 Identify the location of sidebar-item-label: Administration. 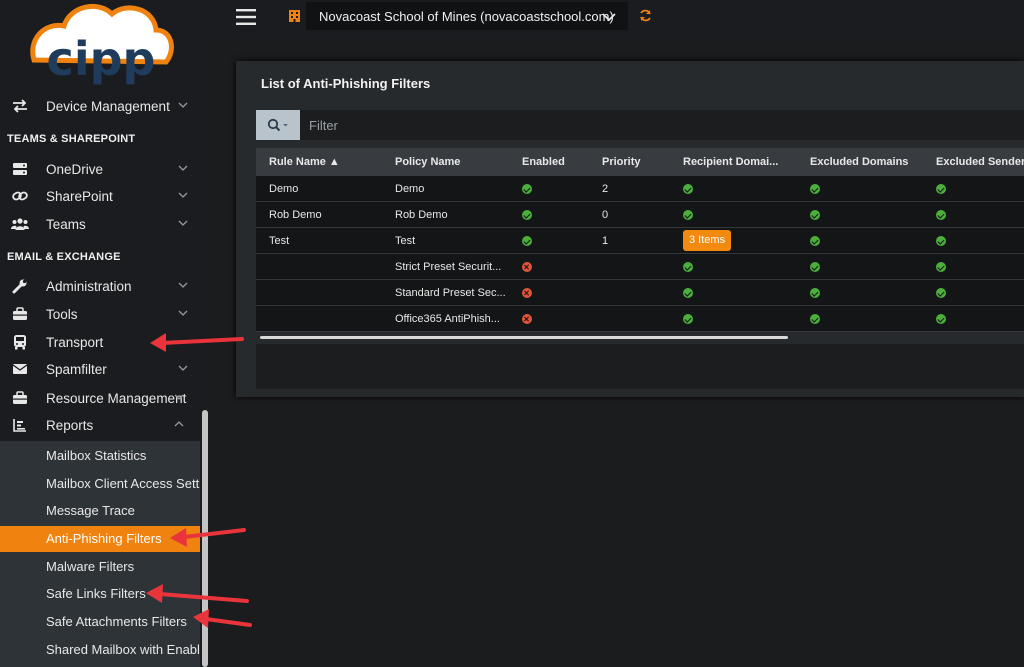
(89, 286).